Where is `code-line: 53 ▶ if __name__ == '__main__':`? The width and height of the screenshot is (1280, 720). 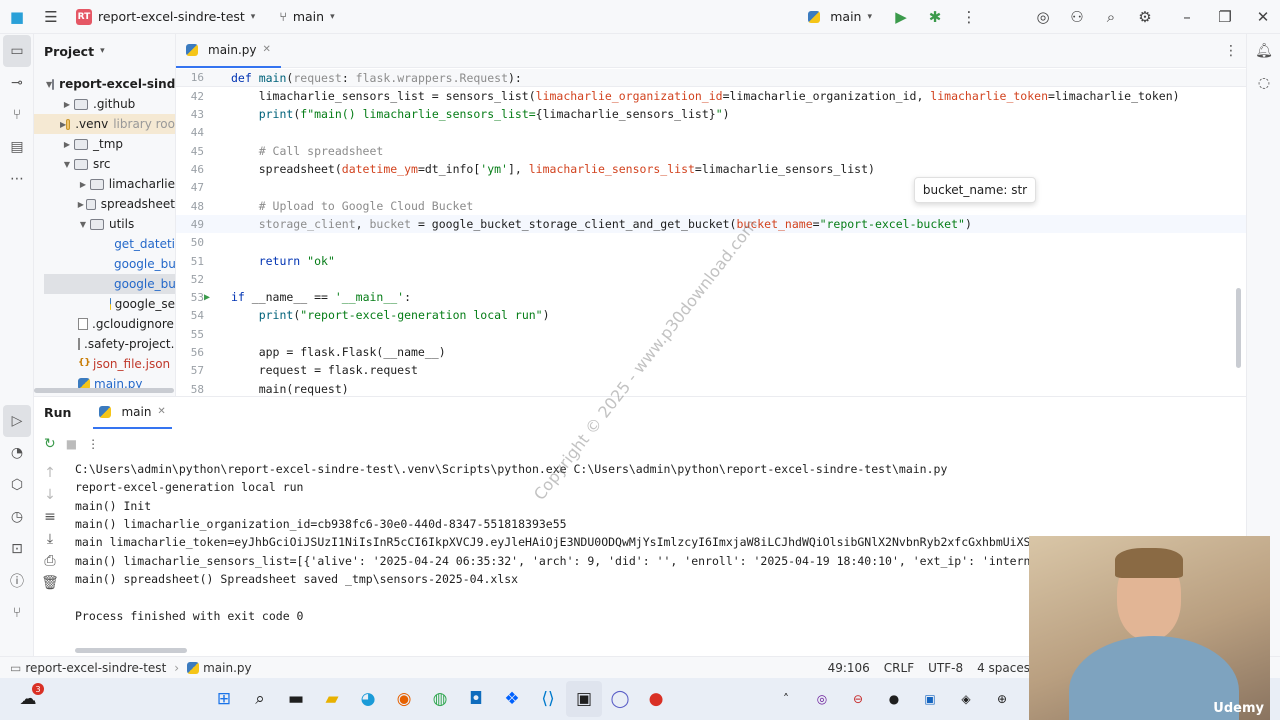 code-line: 53 ▶ if __name__ == '__main__': is located at coordinates (711, 297).